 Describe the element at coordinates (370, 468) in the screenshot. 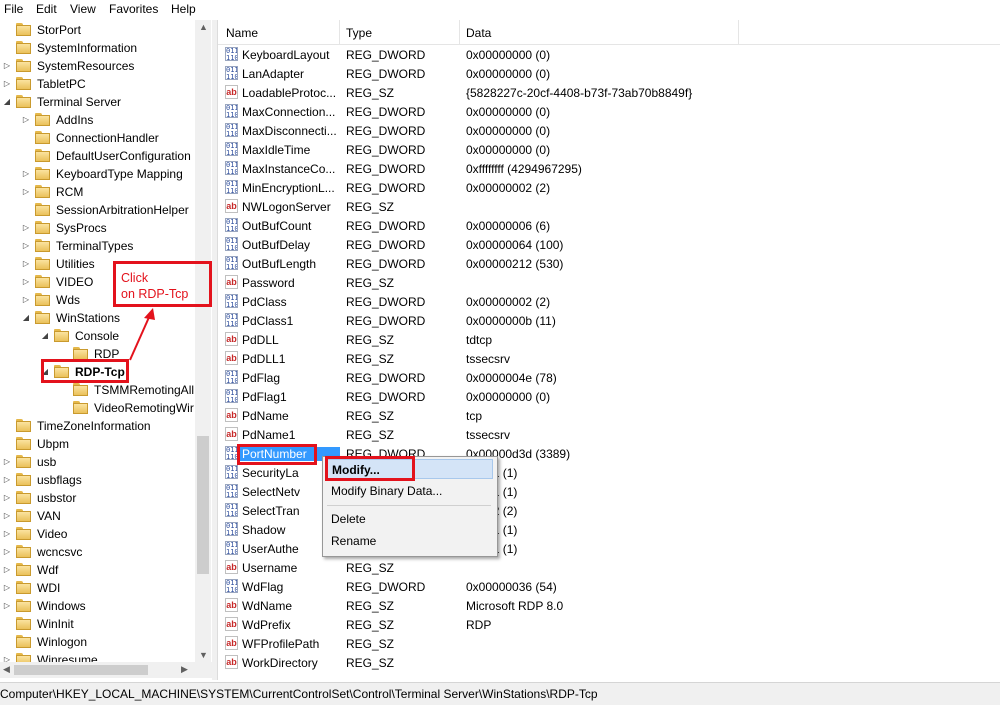

I see `highlight-box-modify` at that location.